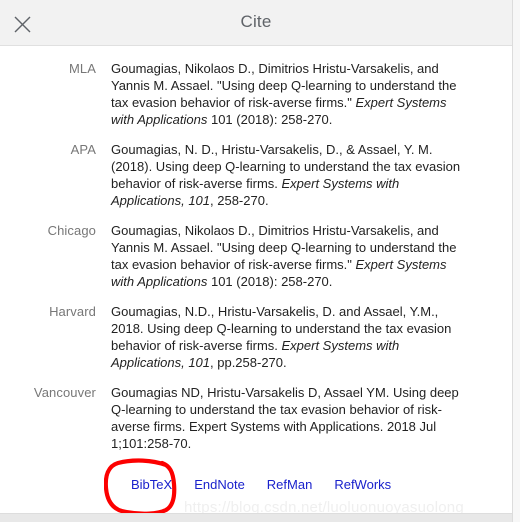 This screenshot has height=522, width=520. Describe the element at coordinates (82, 68) in the screenshot. I see `citation-style-label: MLA` at that location.